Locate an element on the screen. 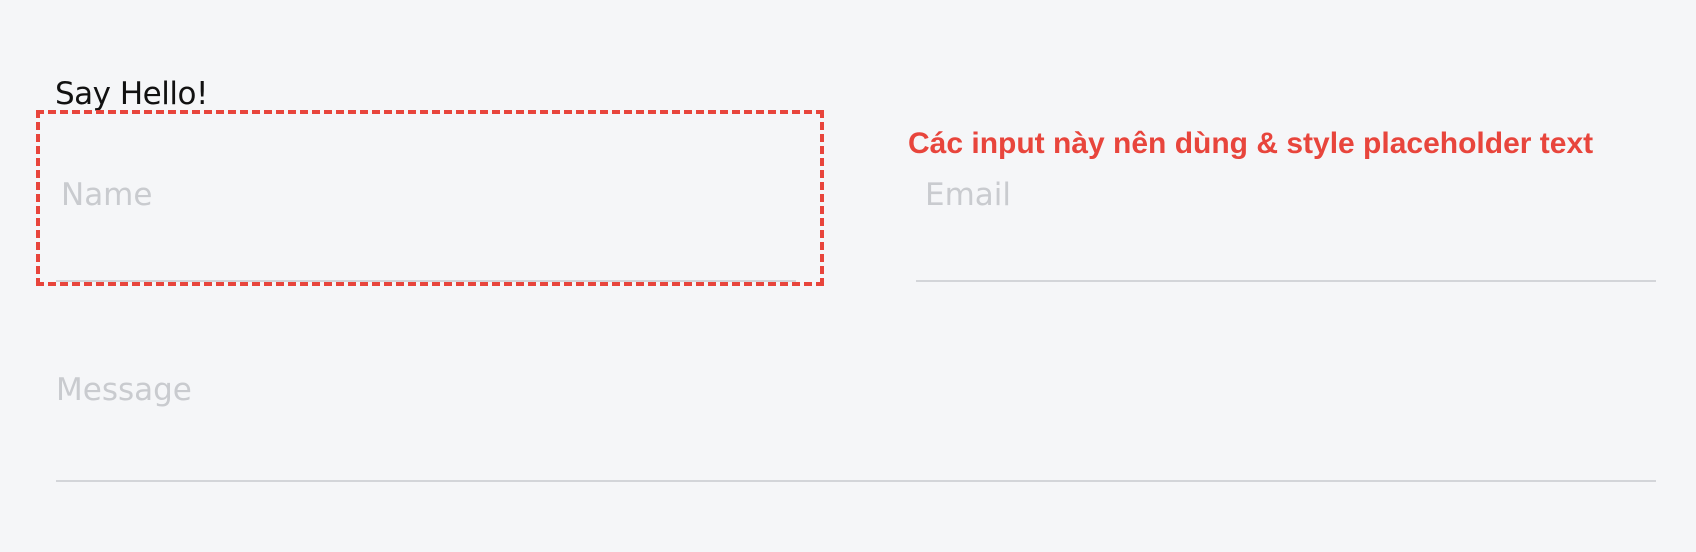 This screenshot has height=552, width=1696. email-input is located at coordinates (1286, 193).